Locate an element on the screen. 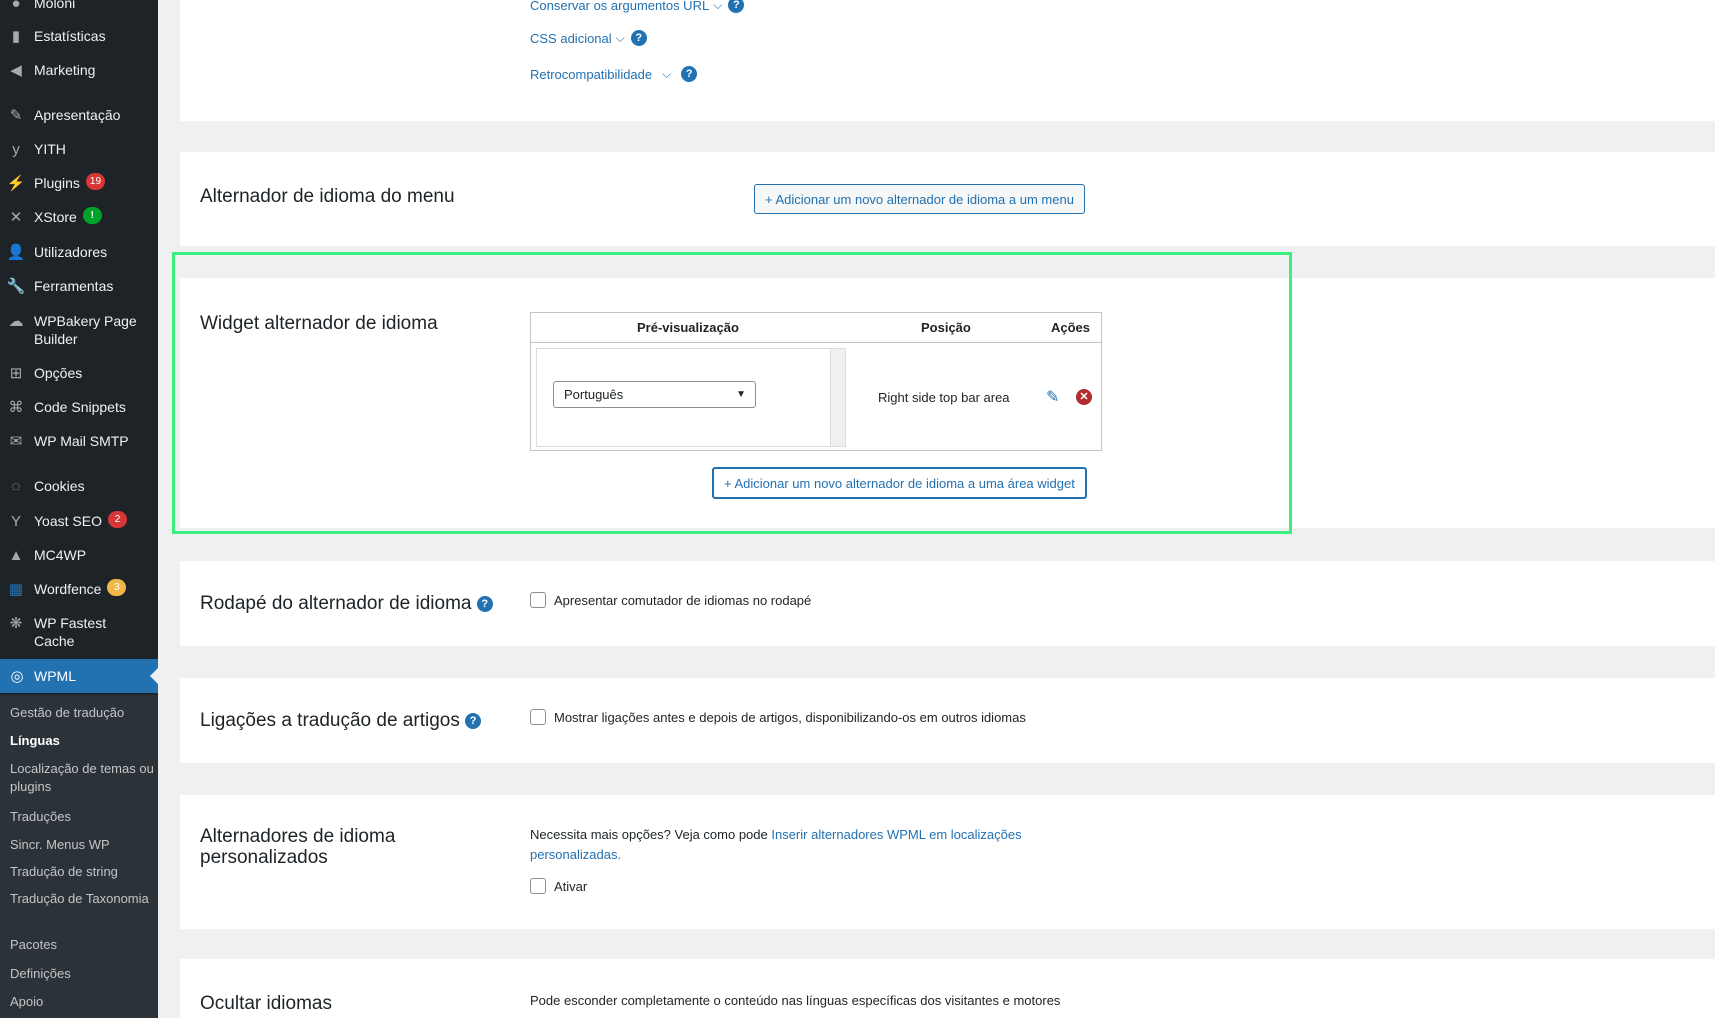  section-title-text: Rodapé do alternador de idioma is located at coordinates (336, 603).